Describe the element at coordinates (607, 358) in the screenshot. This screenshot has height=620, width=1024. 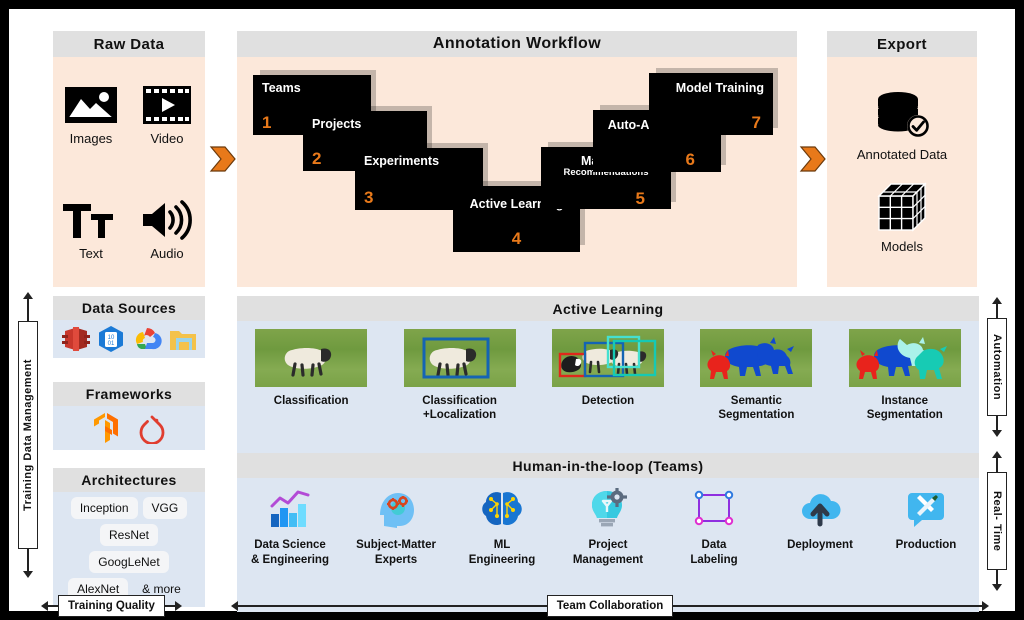
I see `sheep-thumbnail-detection` at that location.